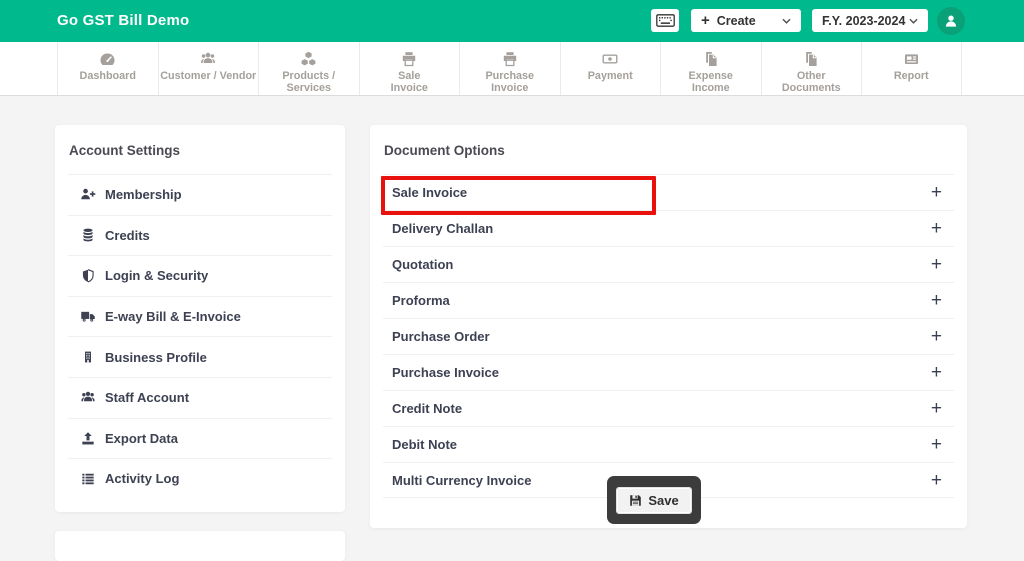  Describe the element at coordinates (668, 192) in the screenshot. I see `doc-row-sale-invoice: Sale Invoice +` at that location.